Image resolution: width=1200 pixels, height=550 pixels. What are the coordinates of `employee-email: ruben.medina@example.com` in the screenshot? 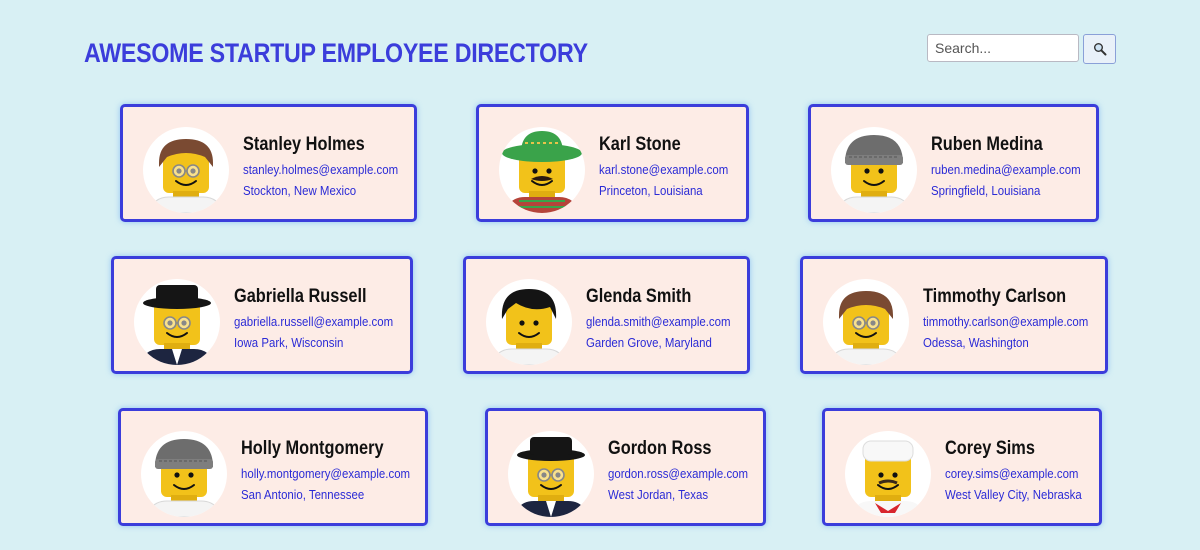 It's located at (1006, 169).